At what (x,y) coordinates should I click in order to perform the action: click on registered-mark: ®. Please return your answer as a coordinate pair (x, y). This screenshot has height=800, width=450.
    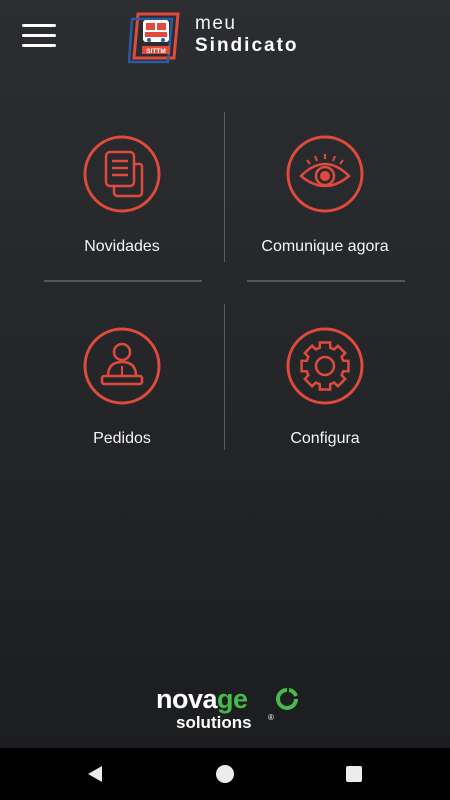
    Looking at the image, I should click on (271, 717).